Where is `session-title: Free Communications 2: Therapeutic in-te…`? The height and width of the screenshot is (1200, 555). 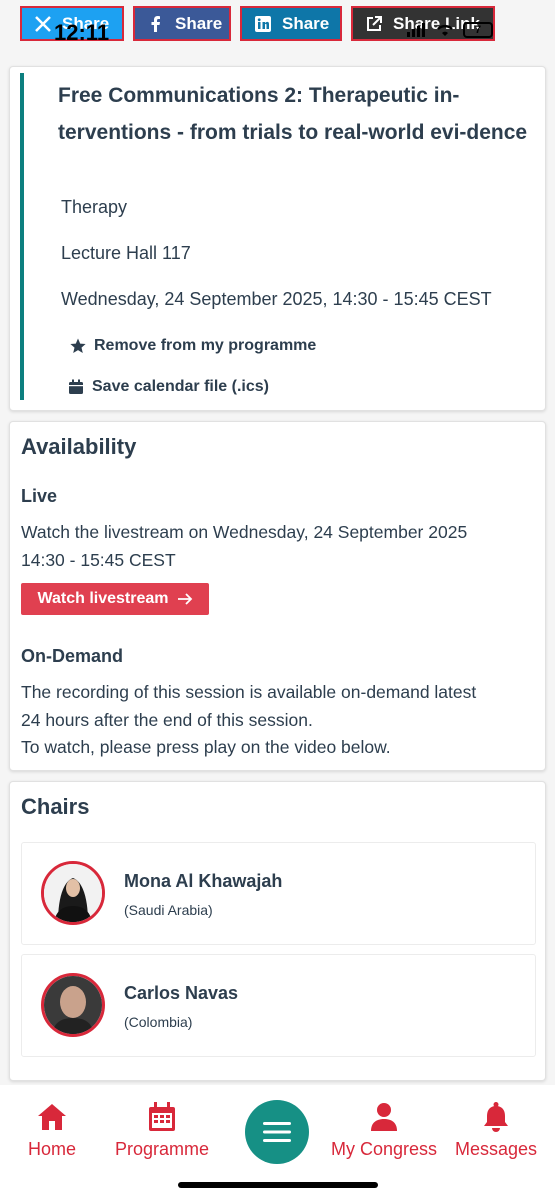
session-title: Free Communications 2: Therapeutic in-te… is located at coordinates (293, 114).